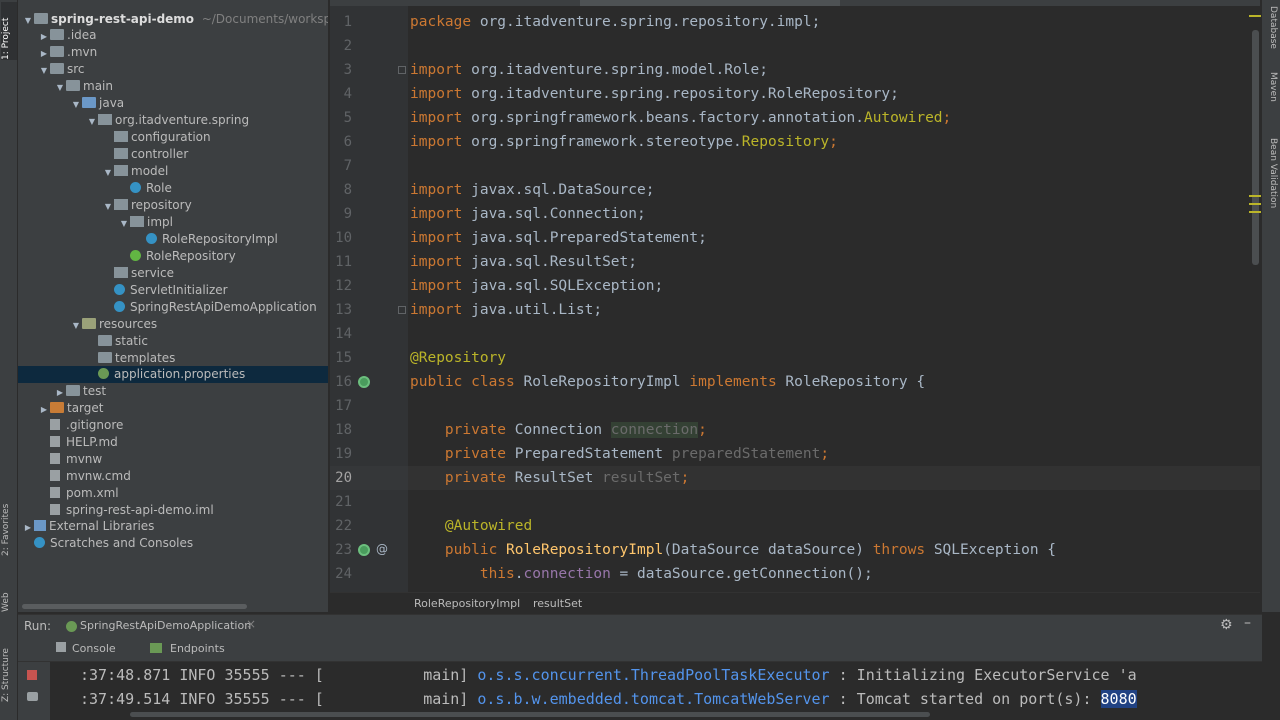  Describe the element at coordinates (173, 256) in the screenshot. I see `tree-item-rolerepository: RoleRepository` at that location.